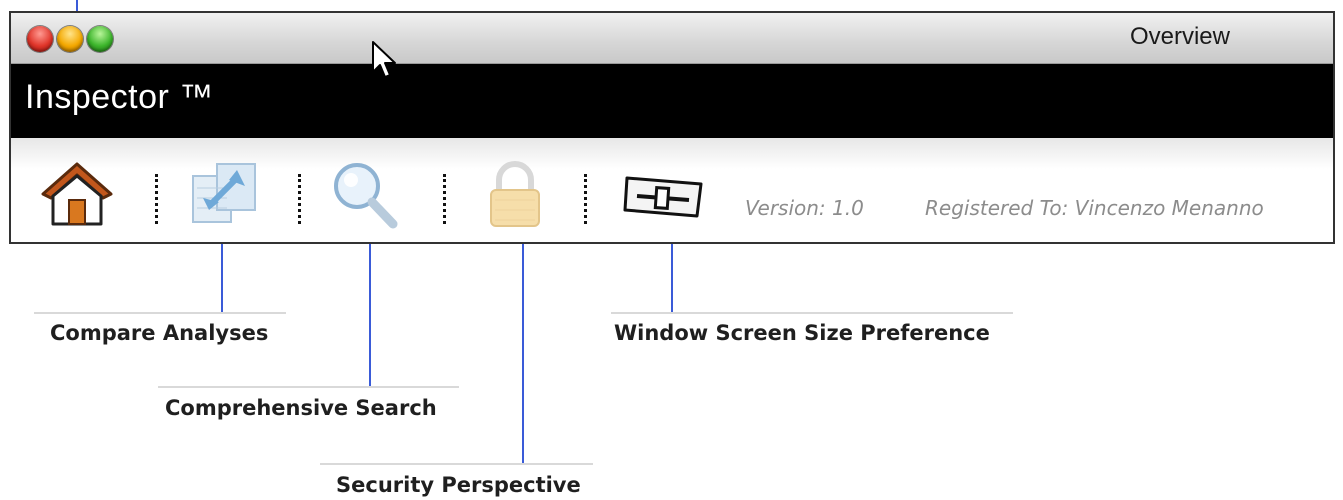 Image resolution: width=1343 pixels, height=500 pixels. What do you see at coordinates (1094, 208) in the screenshot?
I see `registered-to-label: Registered To: Vincenzo Menanno` at bounding box center [1094, 208].